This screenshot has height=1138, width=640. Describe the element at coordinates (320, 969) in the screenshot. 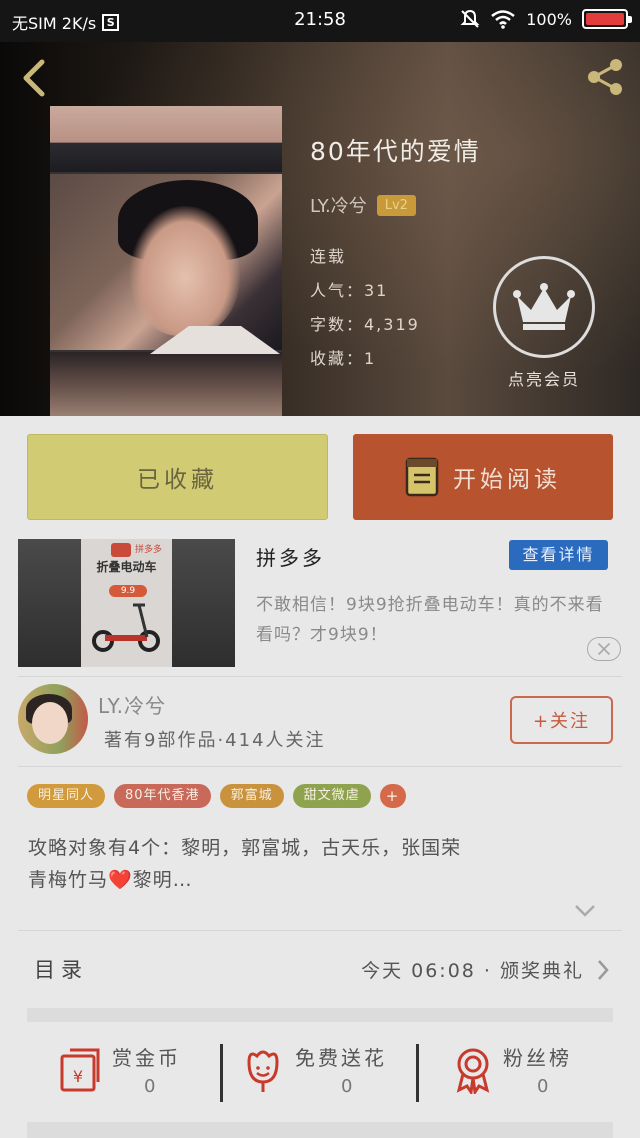

I see `table-of-contents-row: 目录 今天 06:08 · 颁奖典礼` at that location.